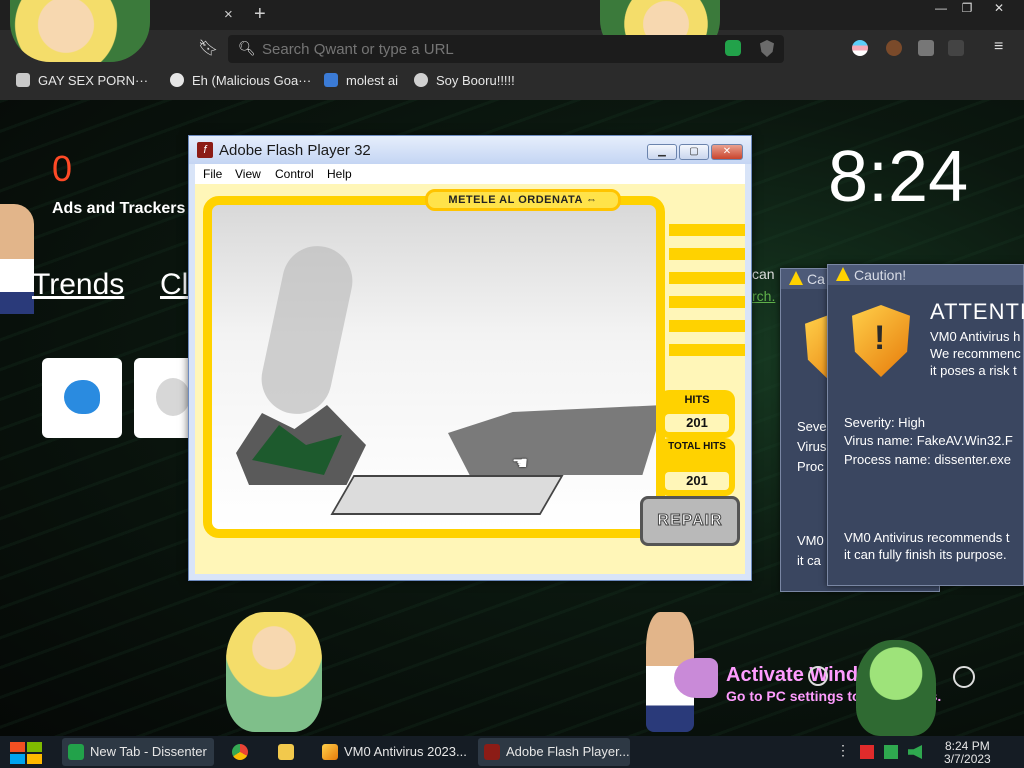 The width and height of the screenshot is (1024, 768). Describe the element at coordinates (23, 80) in the screenshot. I see `brave-icon` at that location.